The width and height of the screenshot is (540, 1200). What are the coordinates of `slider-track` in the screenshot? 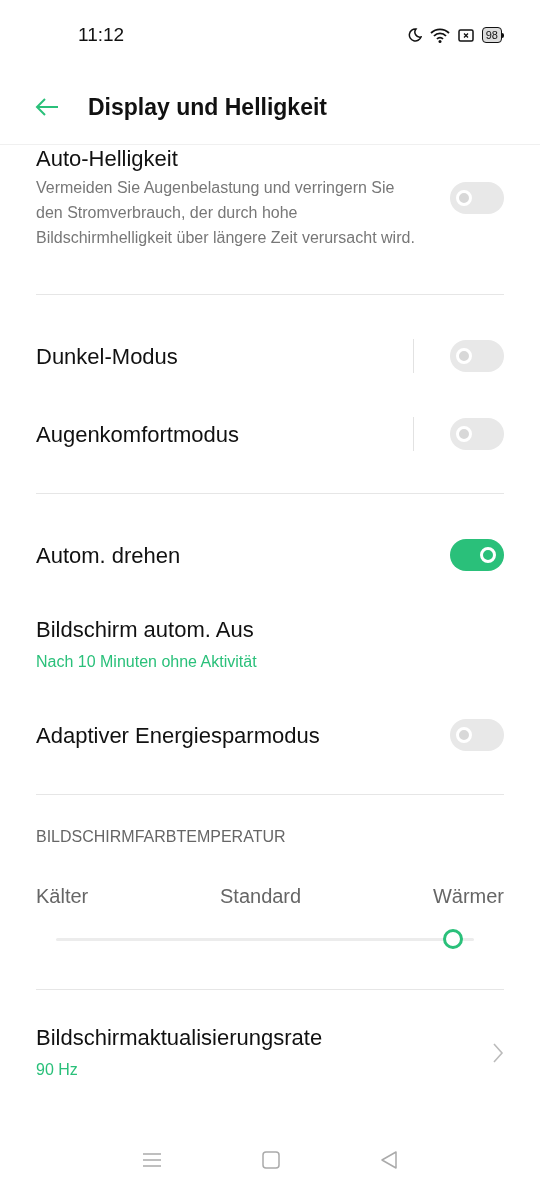 It's located at (265, 939).